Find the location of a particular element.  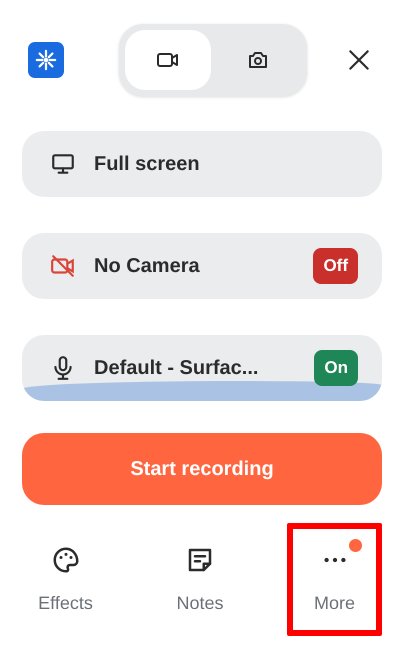

nav-item: More is located at coordinates (334, 579).